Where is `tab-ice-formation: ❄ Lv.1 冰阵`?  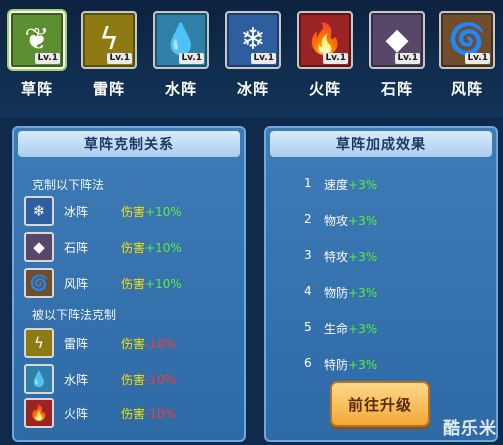
tab-ice-formation: ❄ Lv.1 冰阵 is located at coordinates (253, 61).